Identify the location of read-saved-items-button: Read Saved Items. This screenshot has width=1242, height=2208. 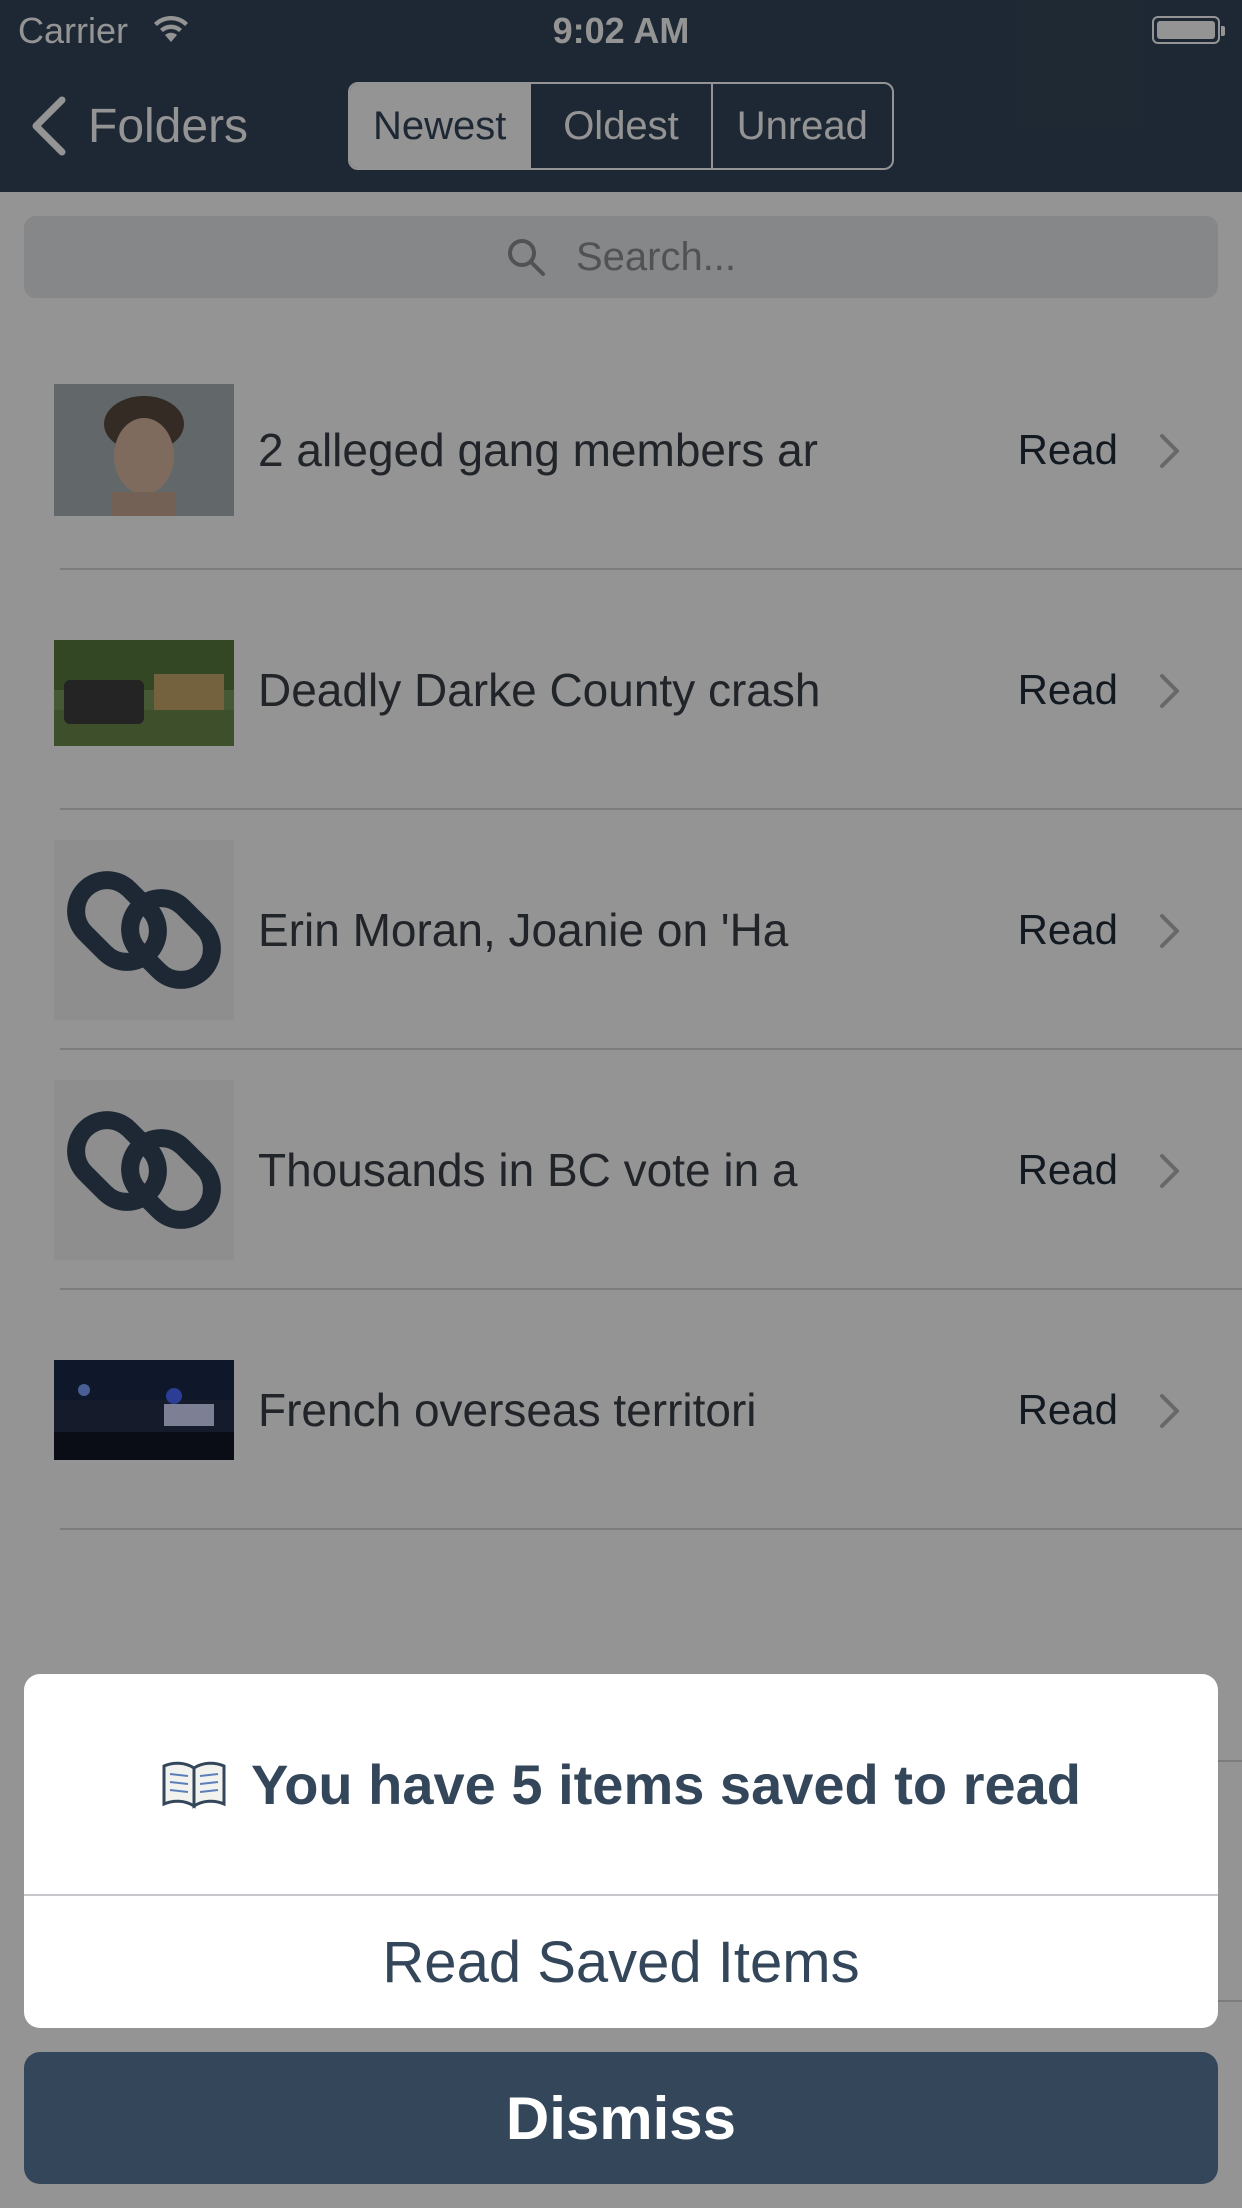
(621, 1962).